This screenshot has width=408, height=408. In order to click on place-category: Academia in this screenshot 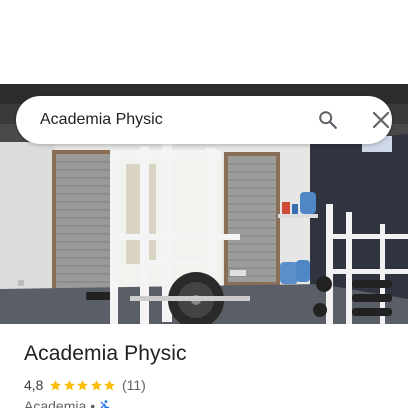, I will do `click(55, 403)`.